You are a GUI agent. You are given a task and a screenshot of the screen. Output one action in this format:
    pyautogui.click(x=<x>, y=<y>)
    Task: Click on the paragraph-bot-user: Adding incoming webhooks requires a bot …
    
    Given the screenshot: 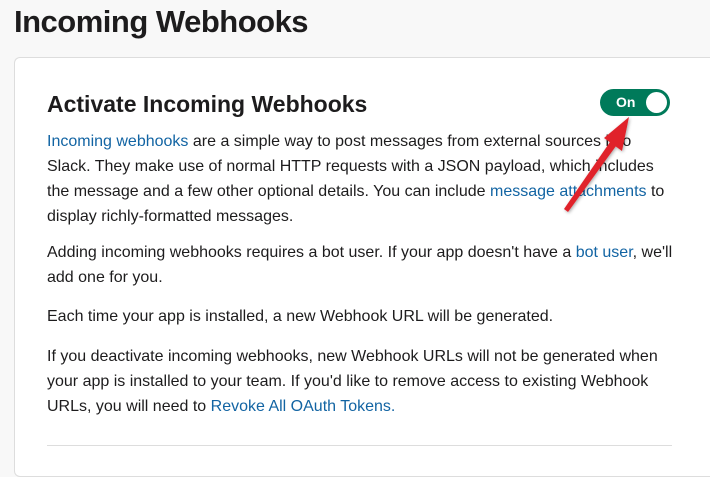 What is the action you would take?
    pyautogui.click(x=362, y=265)
    